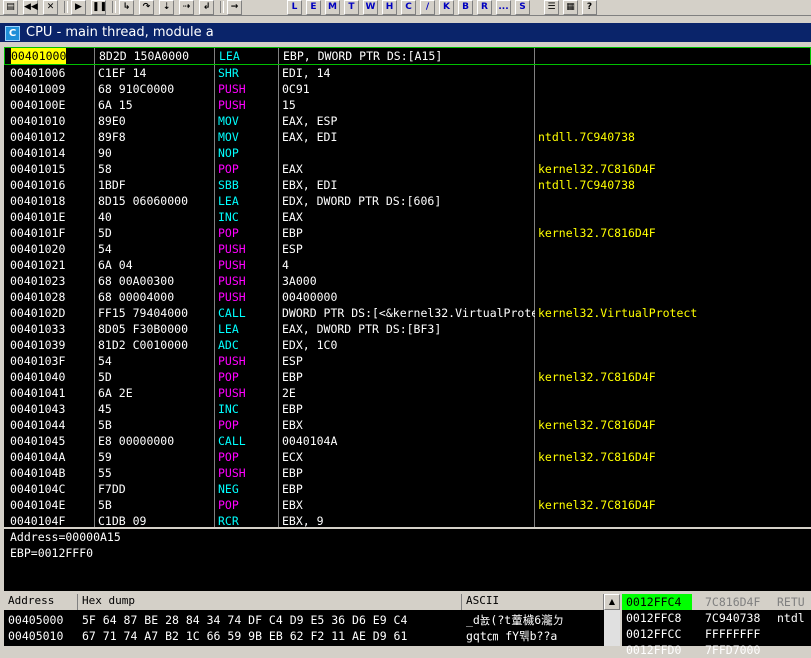 This screenshot has width=811, height=658. Describe the element at coordinates (351, 7) in the screenshot. I see `toolbar-window-button: T` at that location.